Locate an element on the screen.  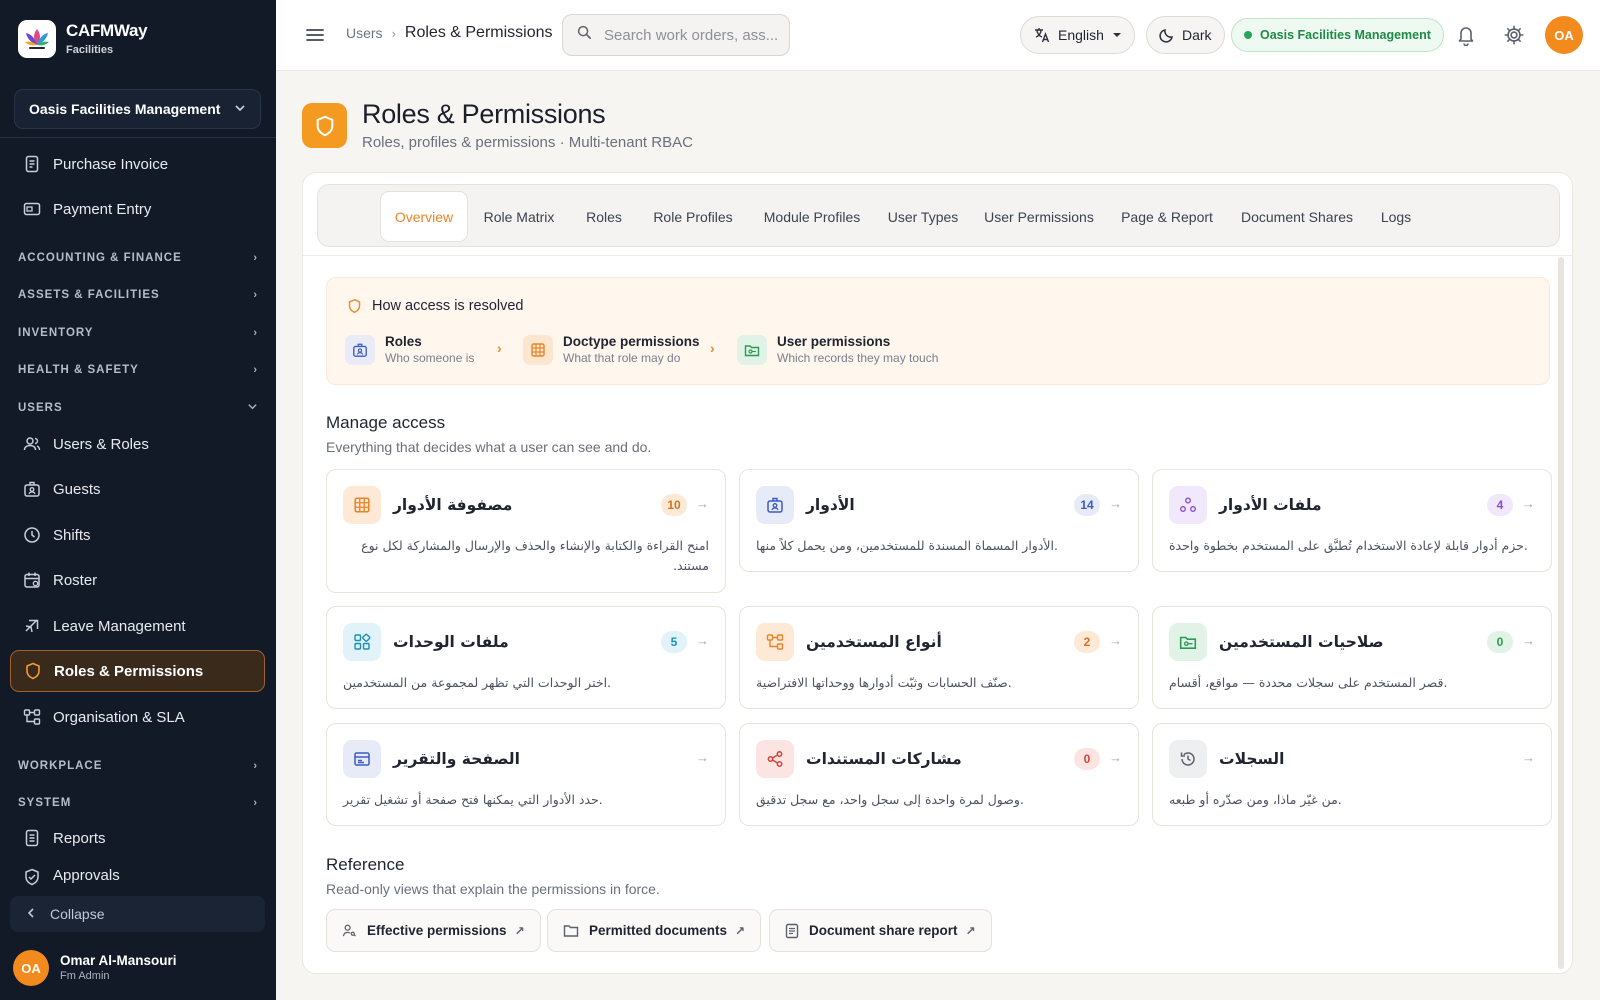
flow-step-roles: Roles Who someone is is located at coordinates (409, 350).